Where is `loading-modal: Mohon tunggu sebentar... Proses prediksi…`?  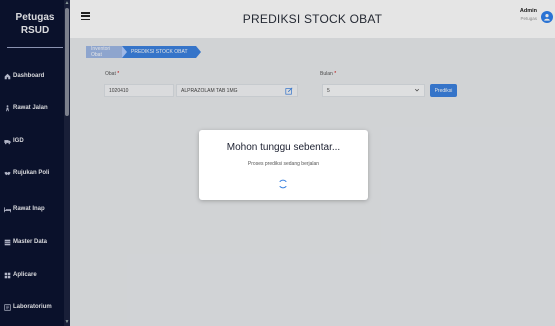
loading-modal: Mohon tunggu sebentar... Proses prediksi… is located at coordinates (283, 165).